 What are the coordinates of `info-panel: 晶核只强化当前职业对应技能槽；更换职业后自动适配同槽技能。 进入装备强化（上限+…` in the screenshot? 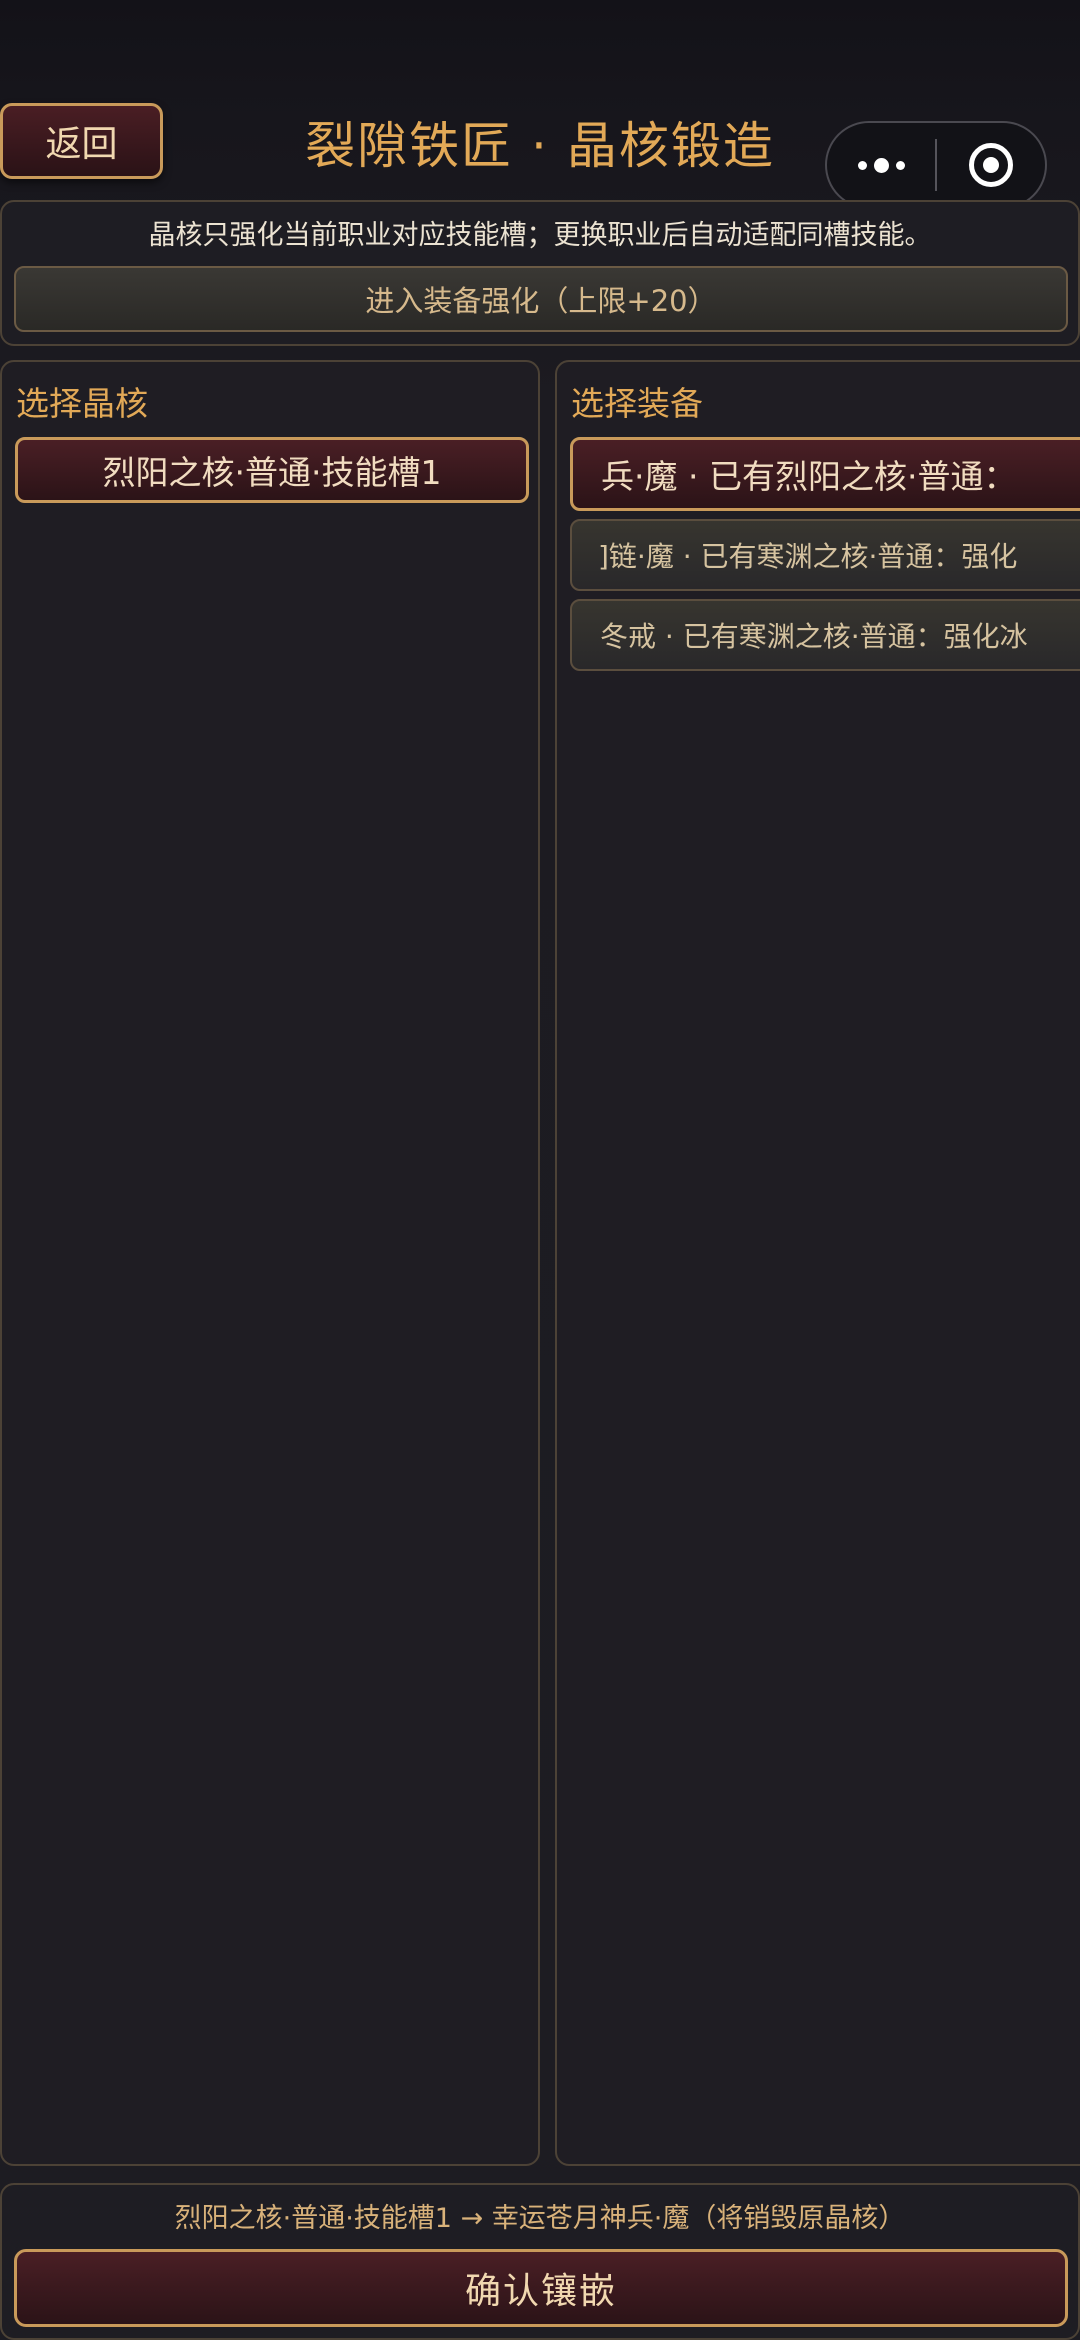 It's located at (540, 273).